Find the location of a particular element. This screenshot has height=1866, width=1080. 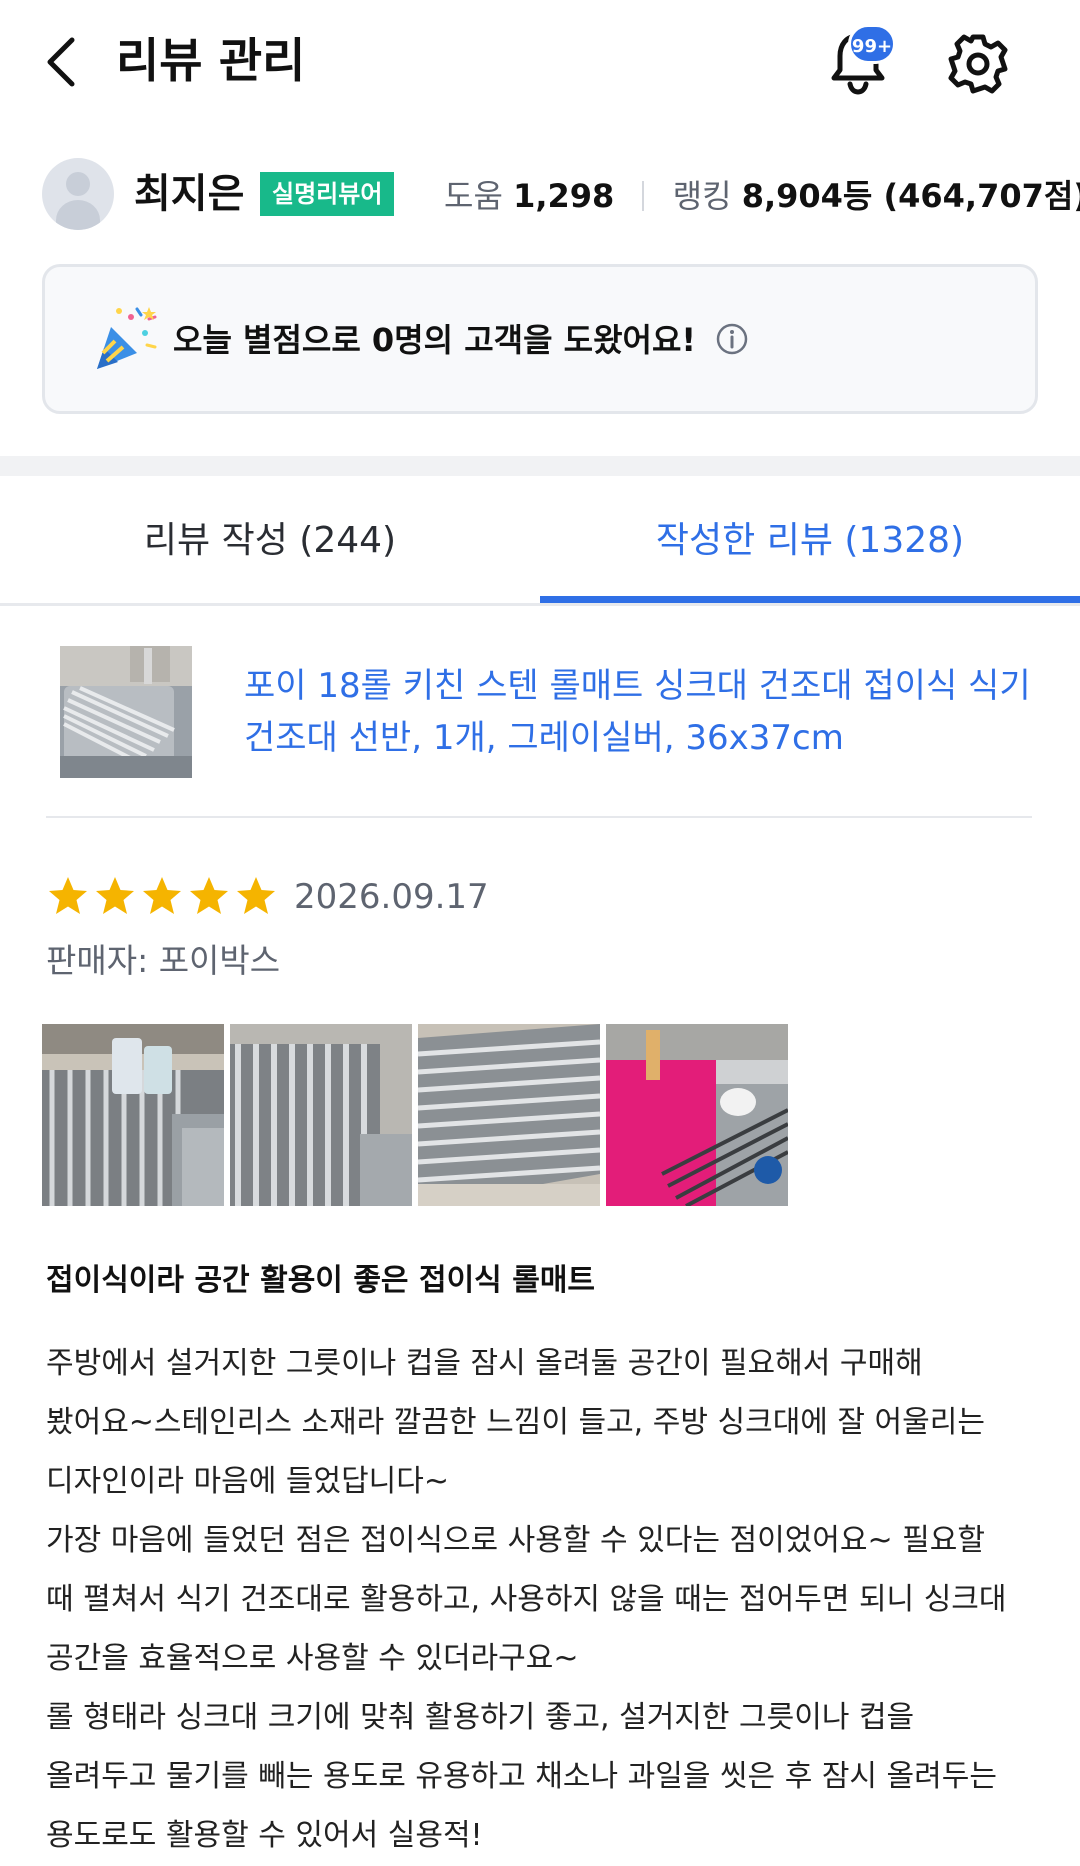

section-divider is located at coordinates (540, 466).